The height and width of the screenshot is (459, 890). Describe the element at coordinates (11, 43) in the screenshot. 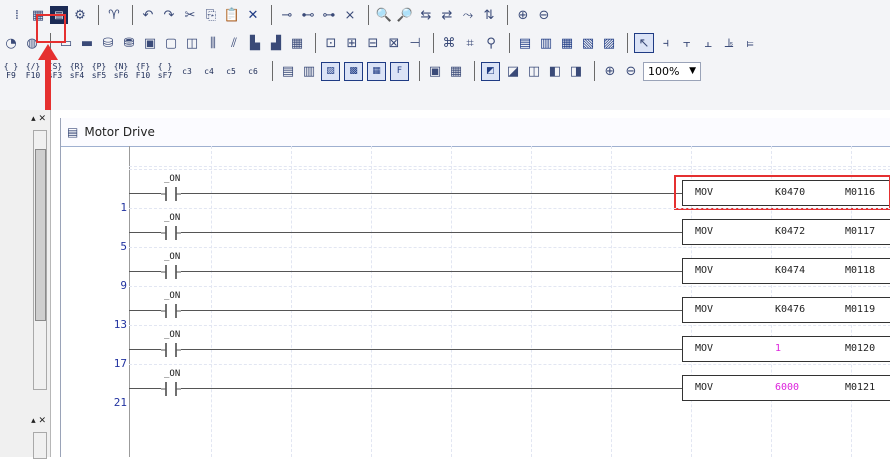

I see `edit-mode-icon: ◔` at that location.